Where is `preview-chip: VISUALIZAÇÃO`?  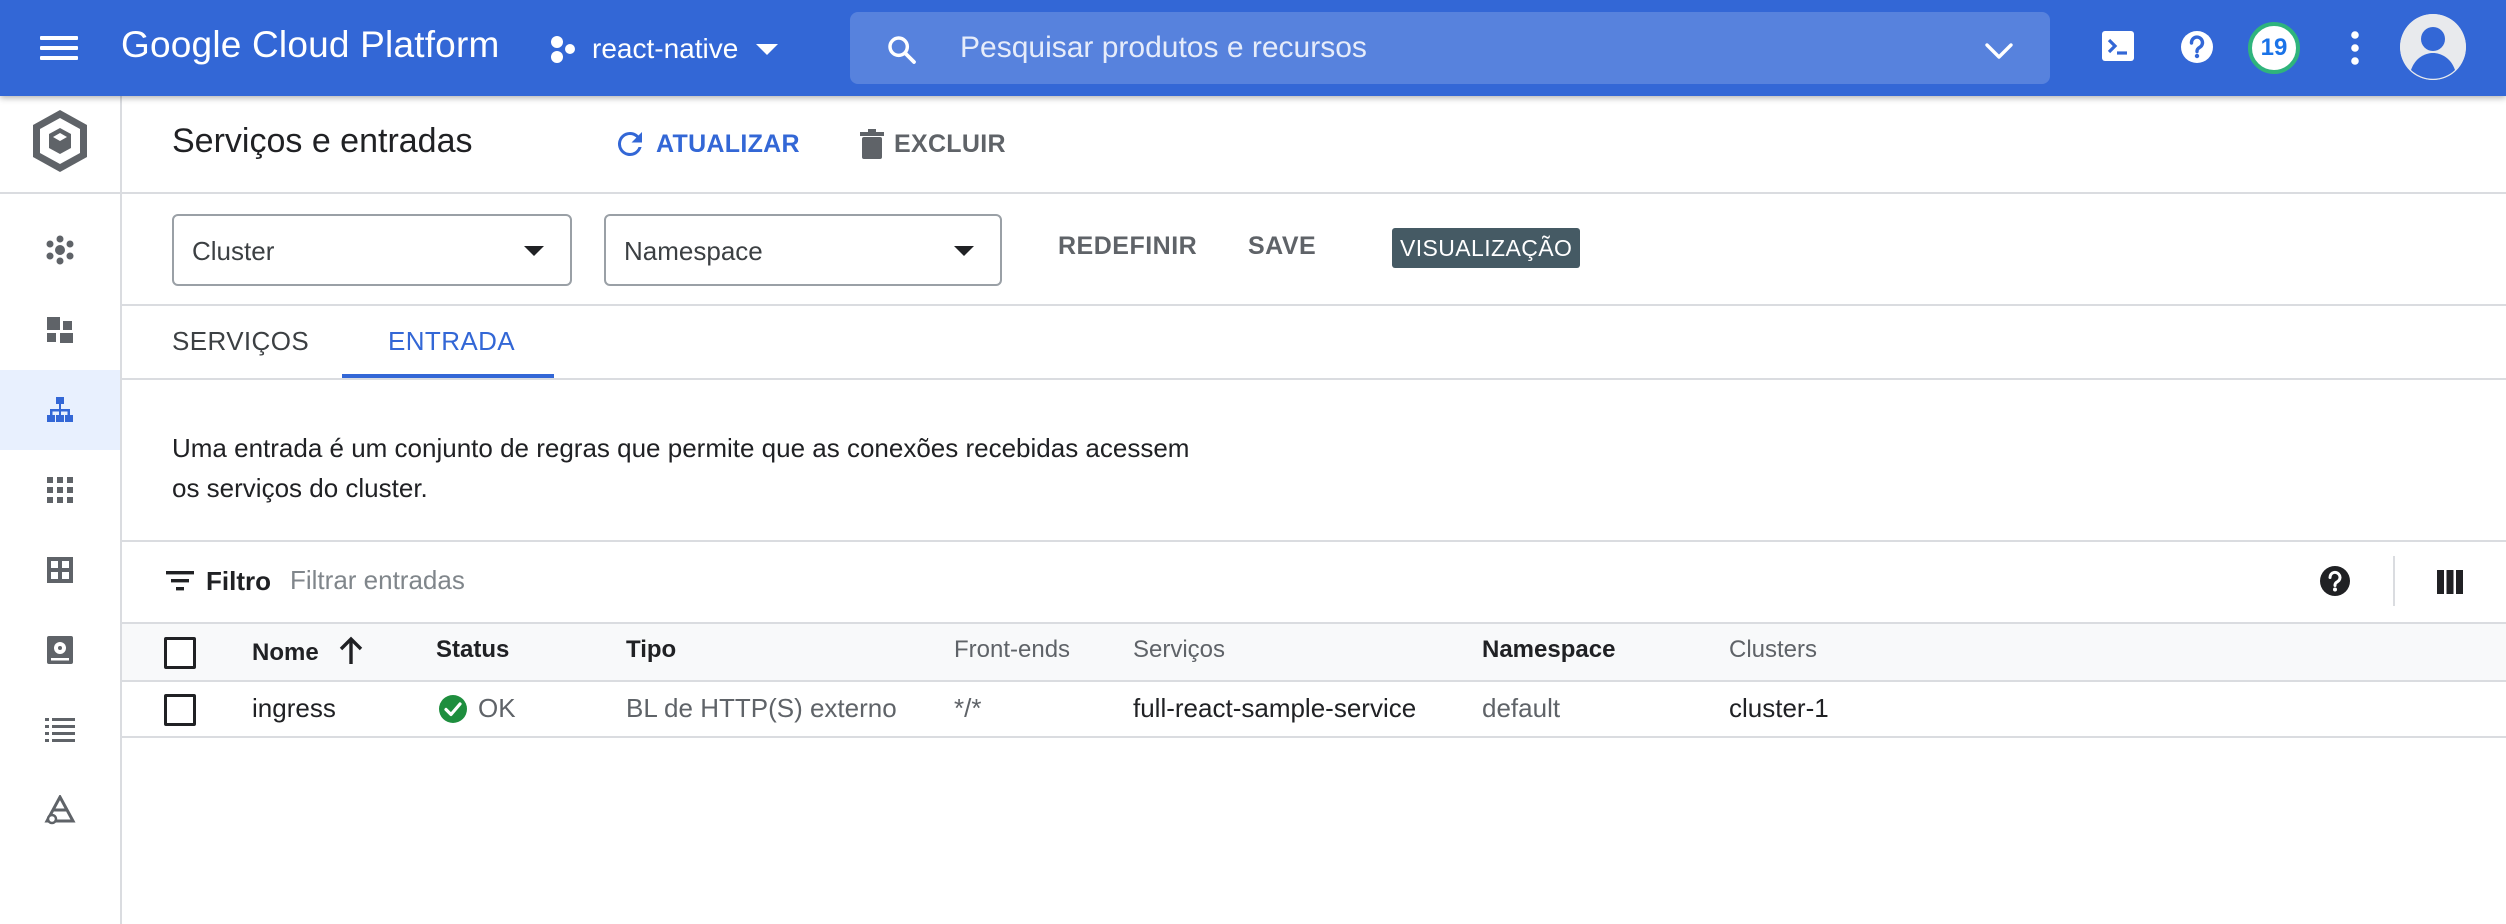
preview-chip: VISUALIZAÇÃO is located at coordinates (1486, 248).